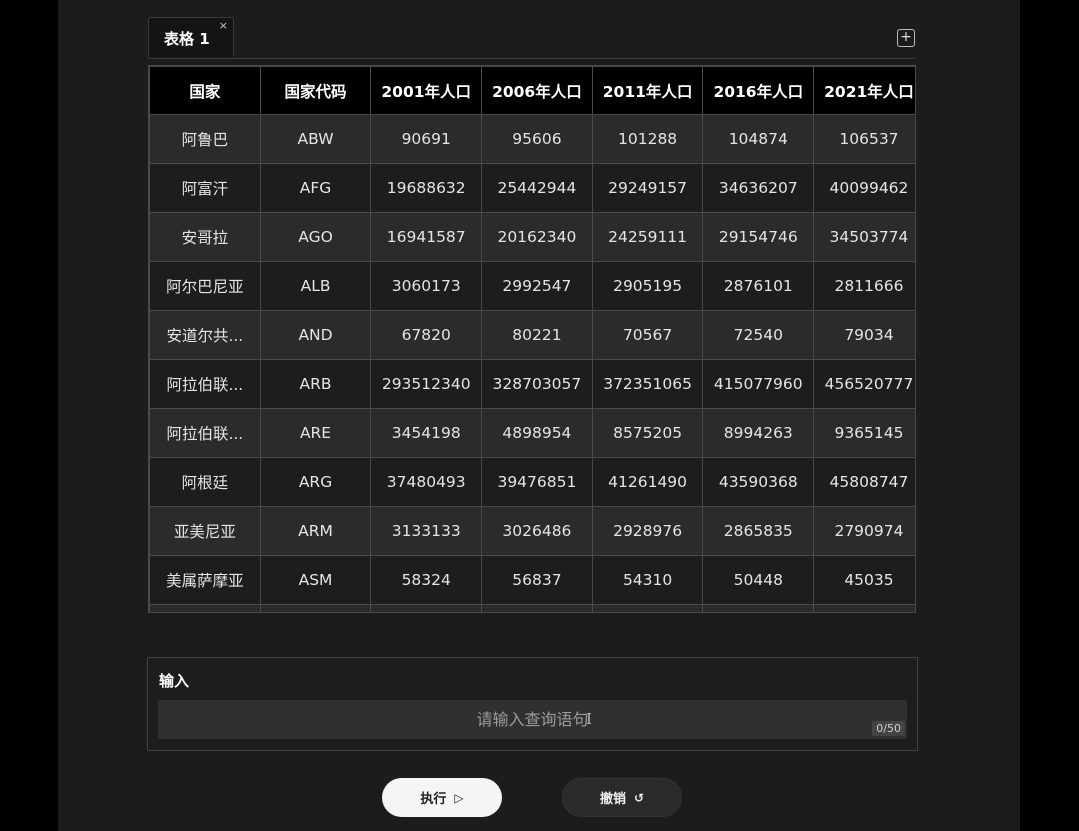 The width and height of the screenshot is (1079, 831). Describe the element at coordinates (758, 482) in the screenshot. I see `cell-population: 43590368` at that location.